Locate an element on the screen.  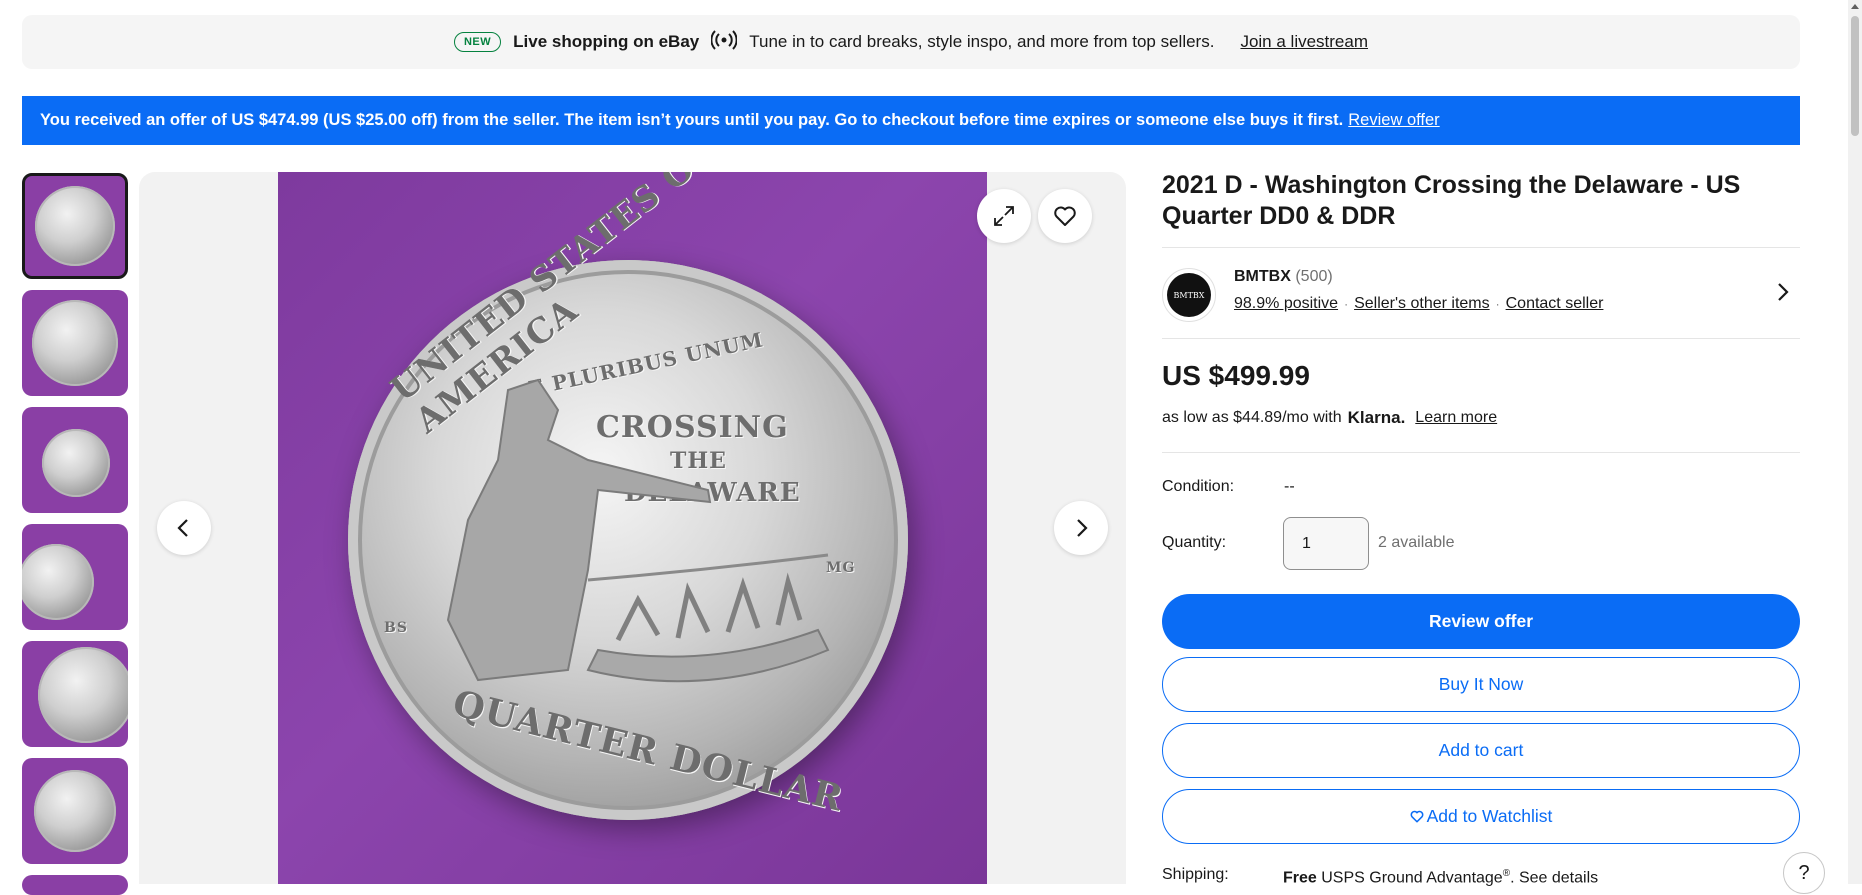
join-livestream-link: Join a livestream is located at coordinates (1304, 42).